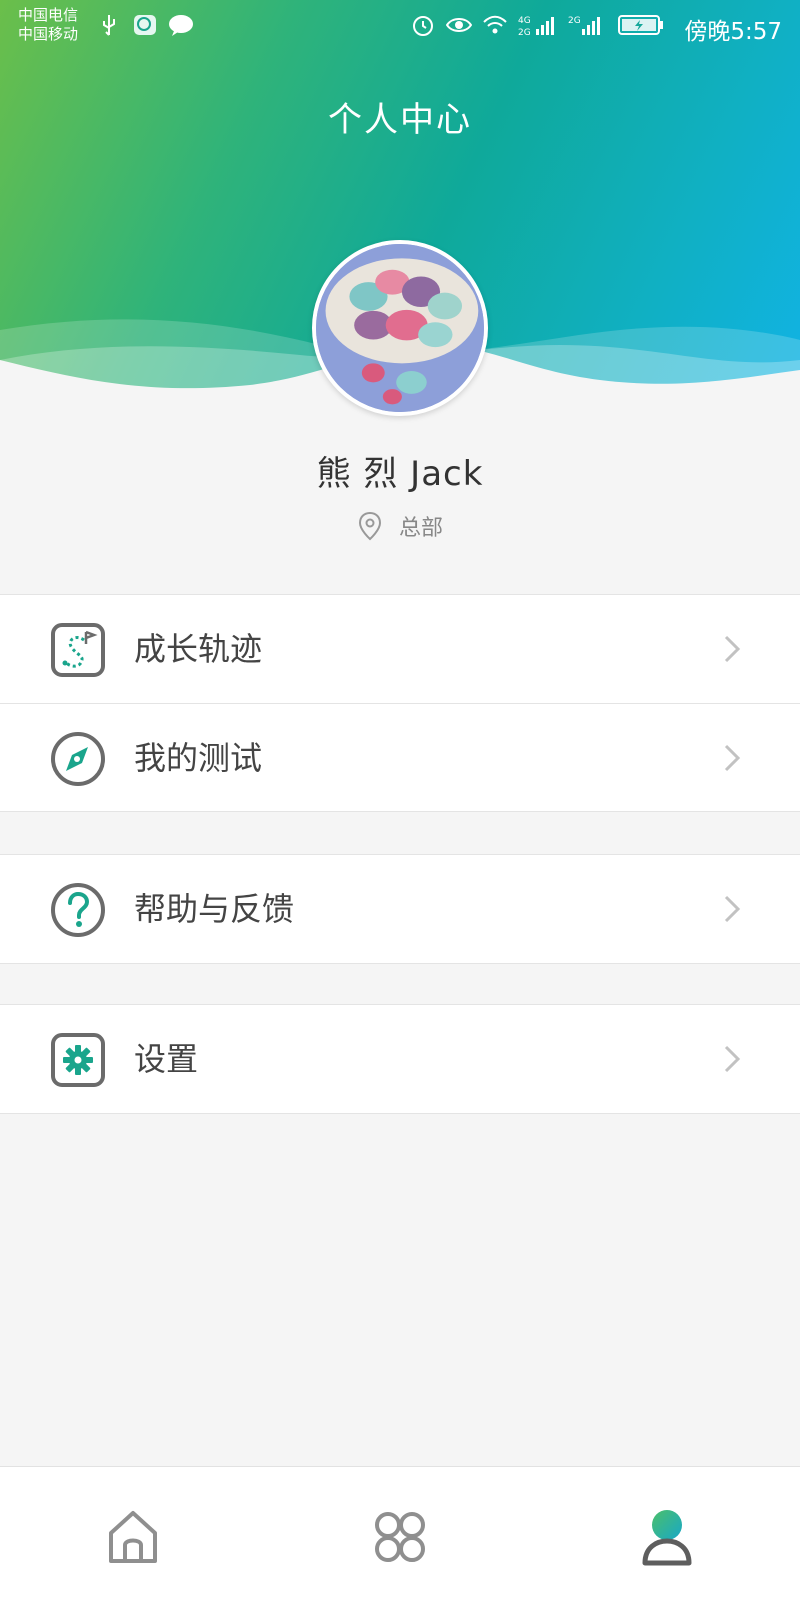 The width and height of the screenshot is (800, 1600). What do you see at coordinates (588, 25) in the screenshot?
I see `signal-2-icon: 2G` at bounding box center [588, 25].